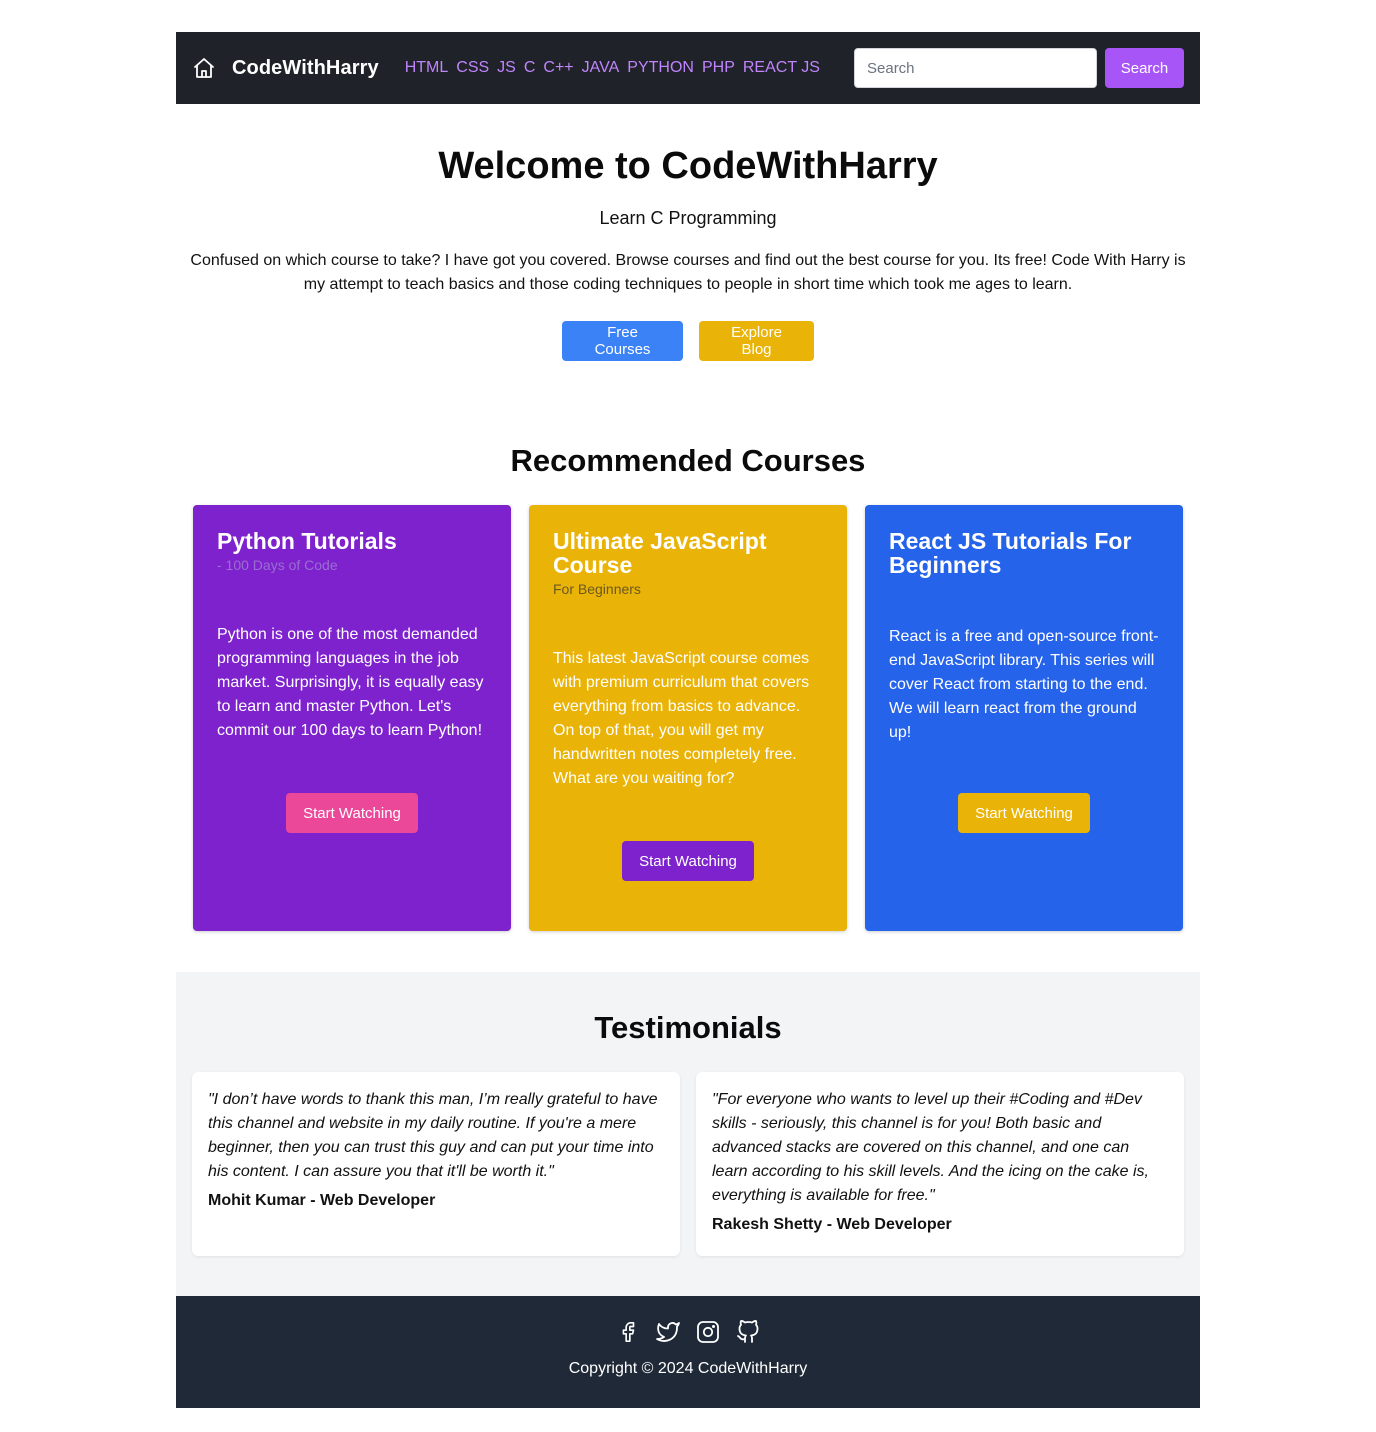  Describe the element at coordinates (277, 565) in the screenshot. I see `course-subtitle: - 100 Days of Code` at that location.